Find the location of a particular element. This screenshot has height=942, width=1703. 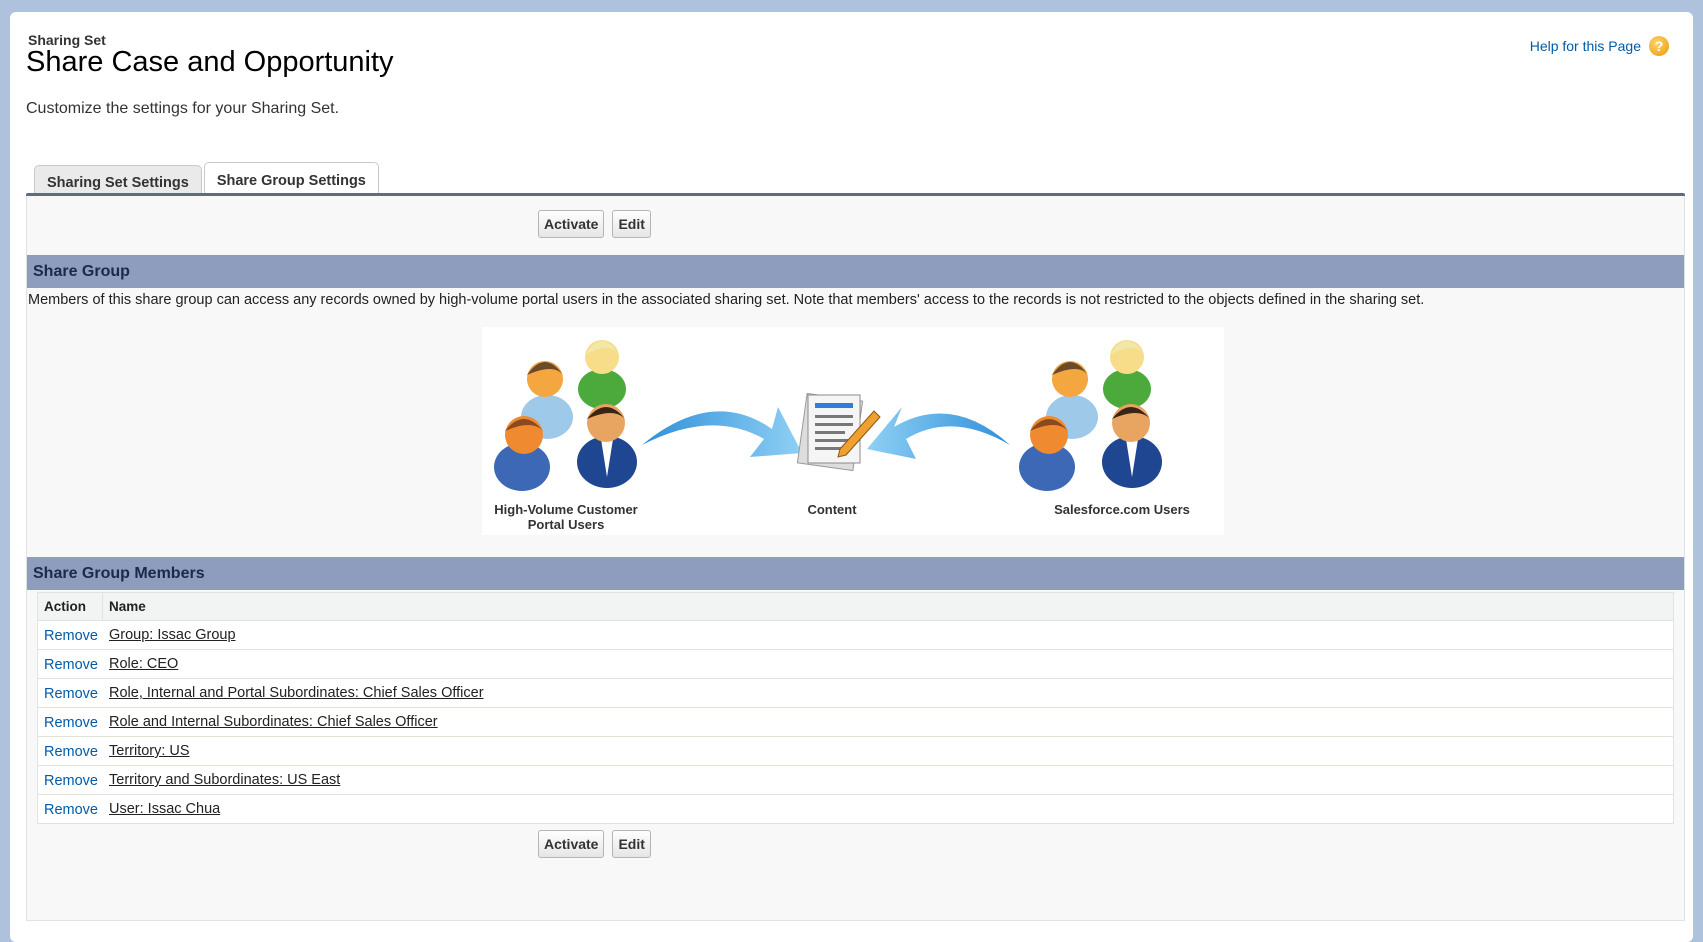

portal-users-label: High-Volume Customer Portal Users is located at coordinates (566, 517).